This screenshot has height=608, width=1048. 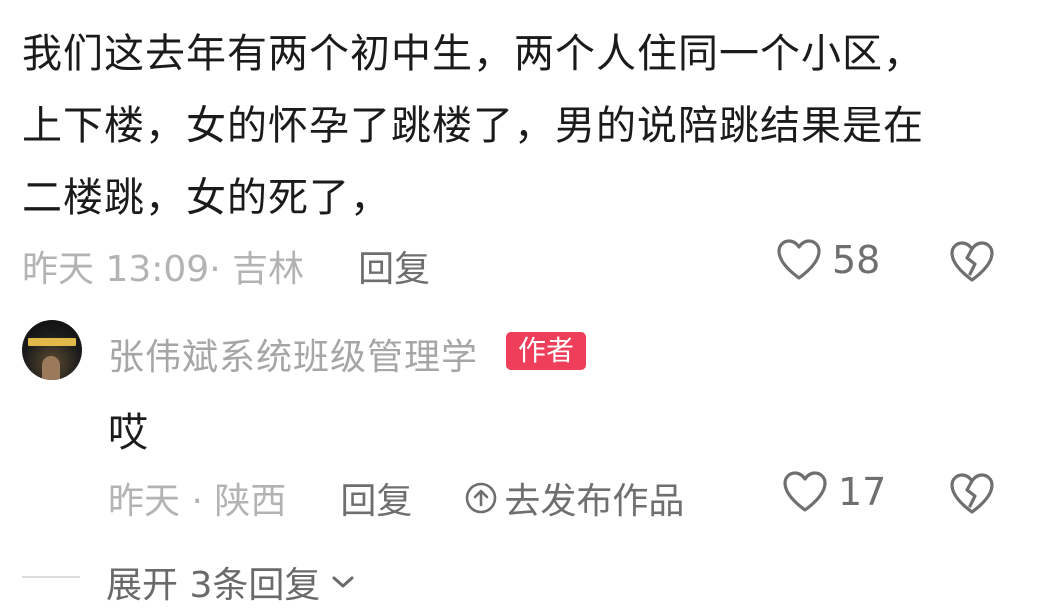 What do you see at coordinates (376, 498) in the screenshot?
I see `reply-reply-button: 回复` at bounding box center [376, 498].